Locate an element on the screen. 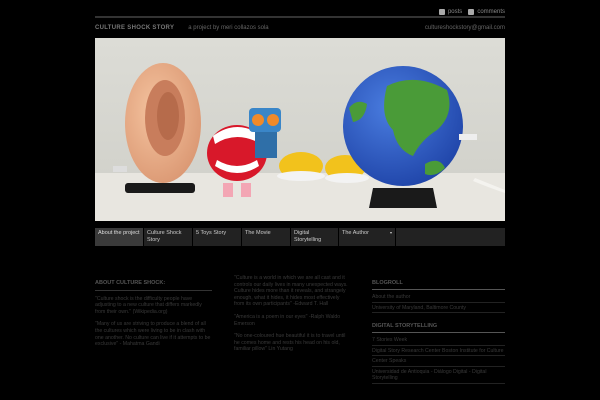 This screenshot has height=400, width=600. ds-link-center-speaks: Center Speaks is located at coordinates (438, 361).